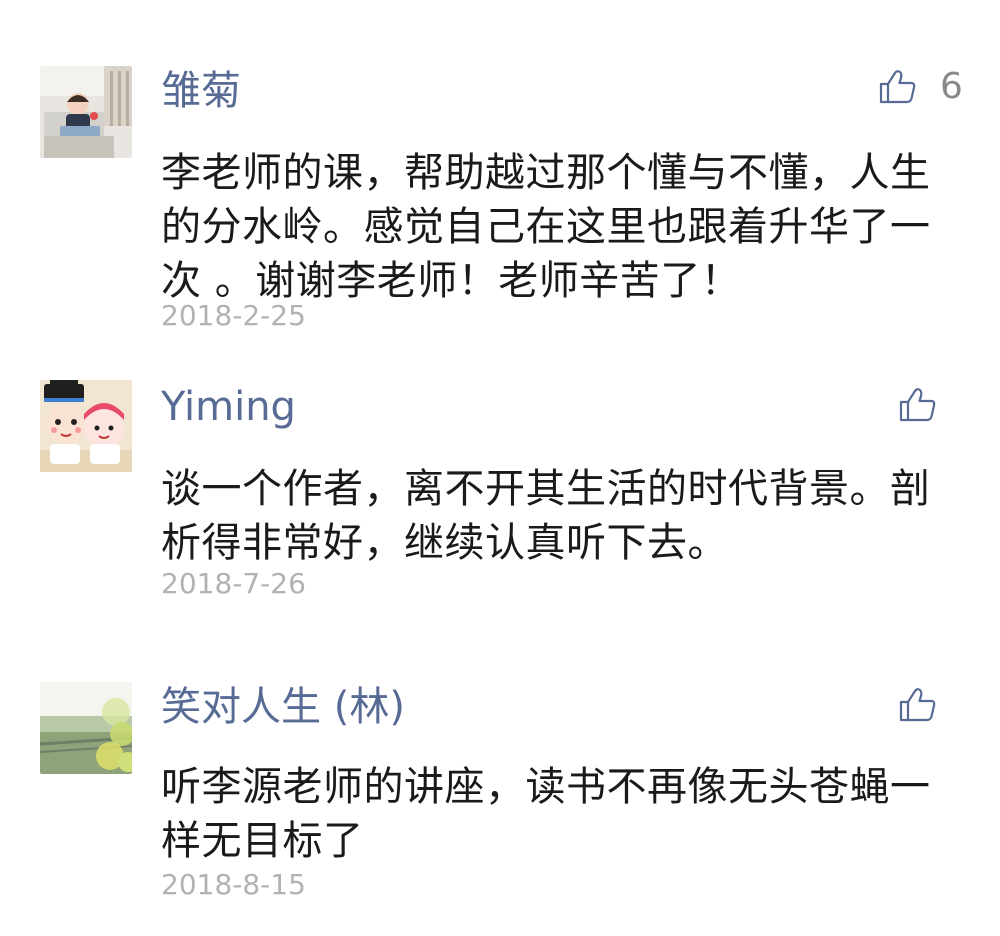 The width and height of the screenshot is (1000, 936). Describe the element at coordinates (546, 516) in the screenshot. I see `comment-text: 谈一个作者，离不开其生活的时代背景。剖析得非常好，继续认真听下去。` at that location.